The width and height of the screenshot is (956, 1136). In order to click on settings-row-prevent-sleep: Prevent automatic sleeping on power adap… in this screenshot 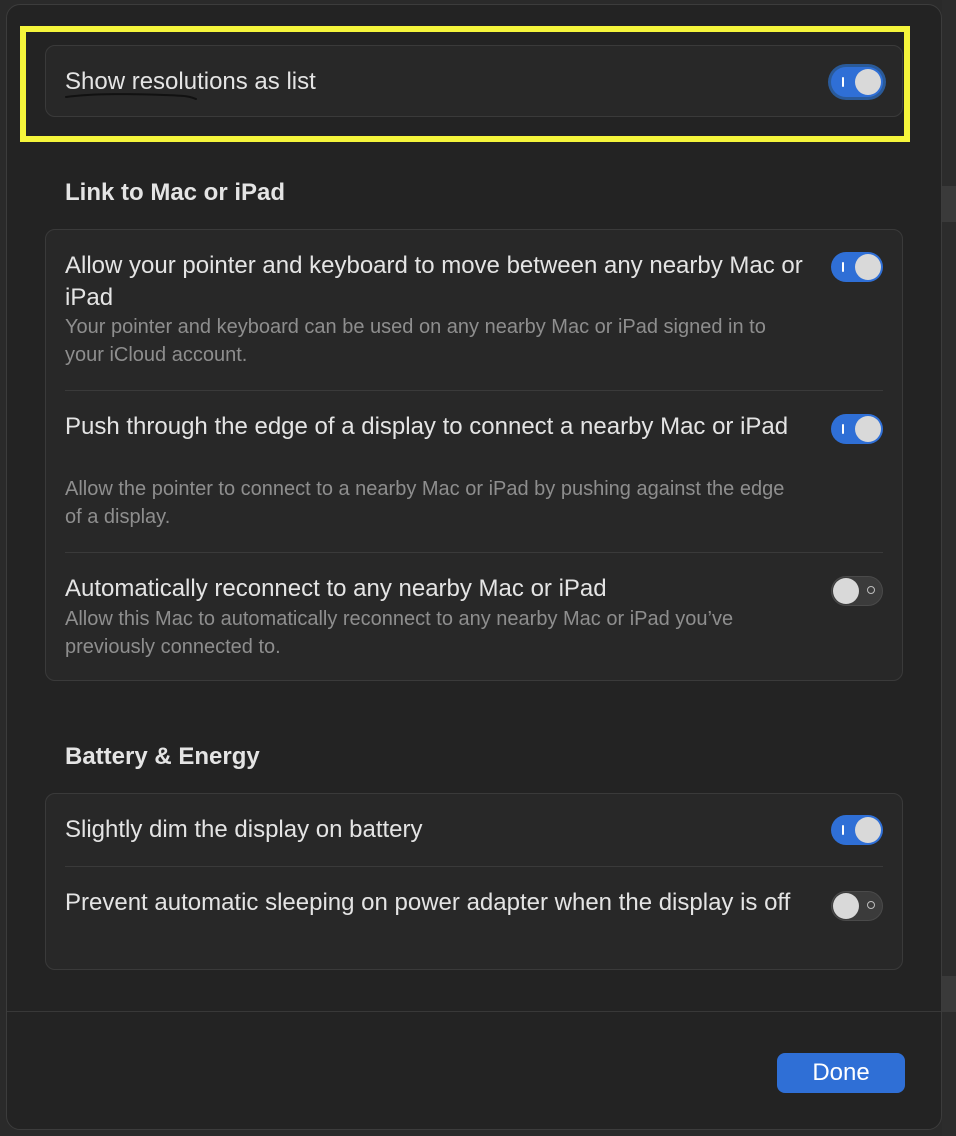, I will do `click(474, 919)`.